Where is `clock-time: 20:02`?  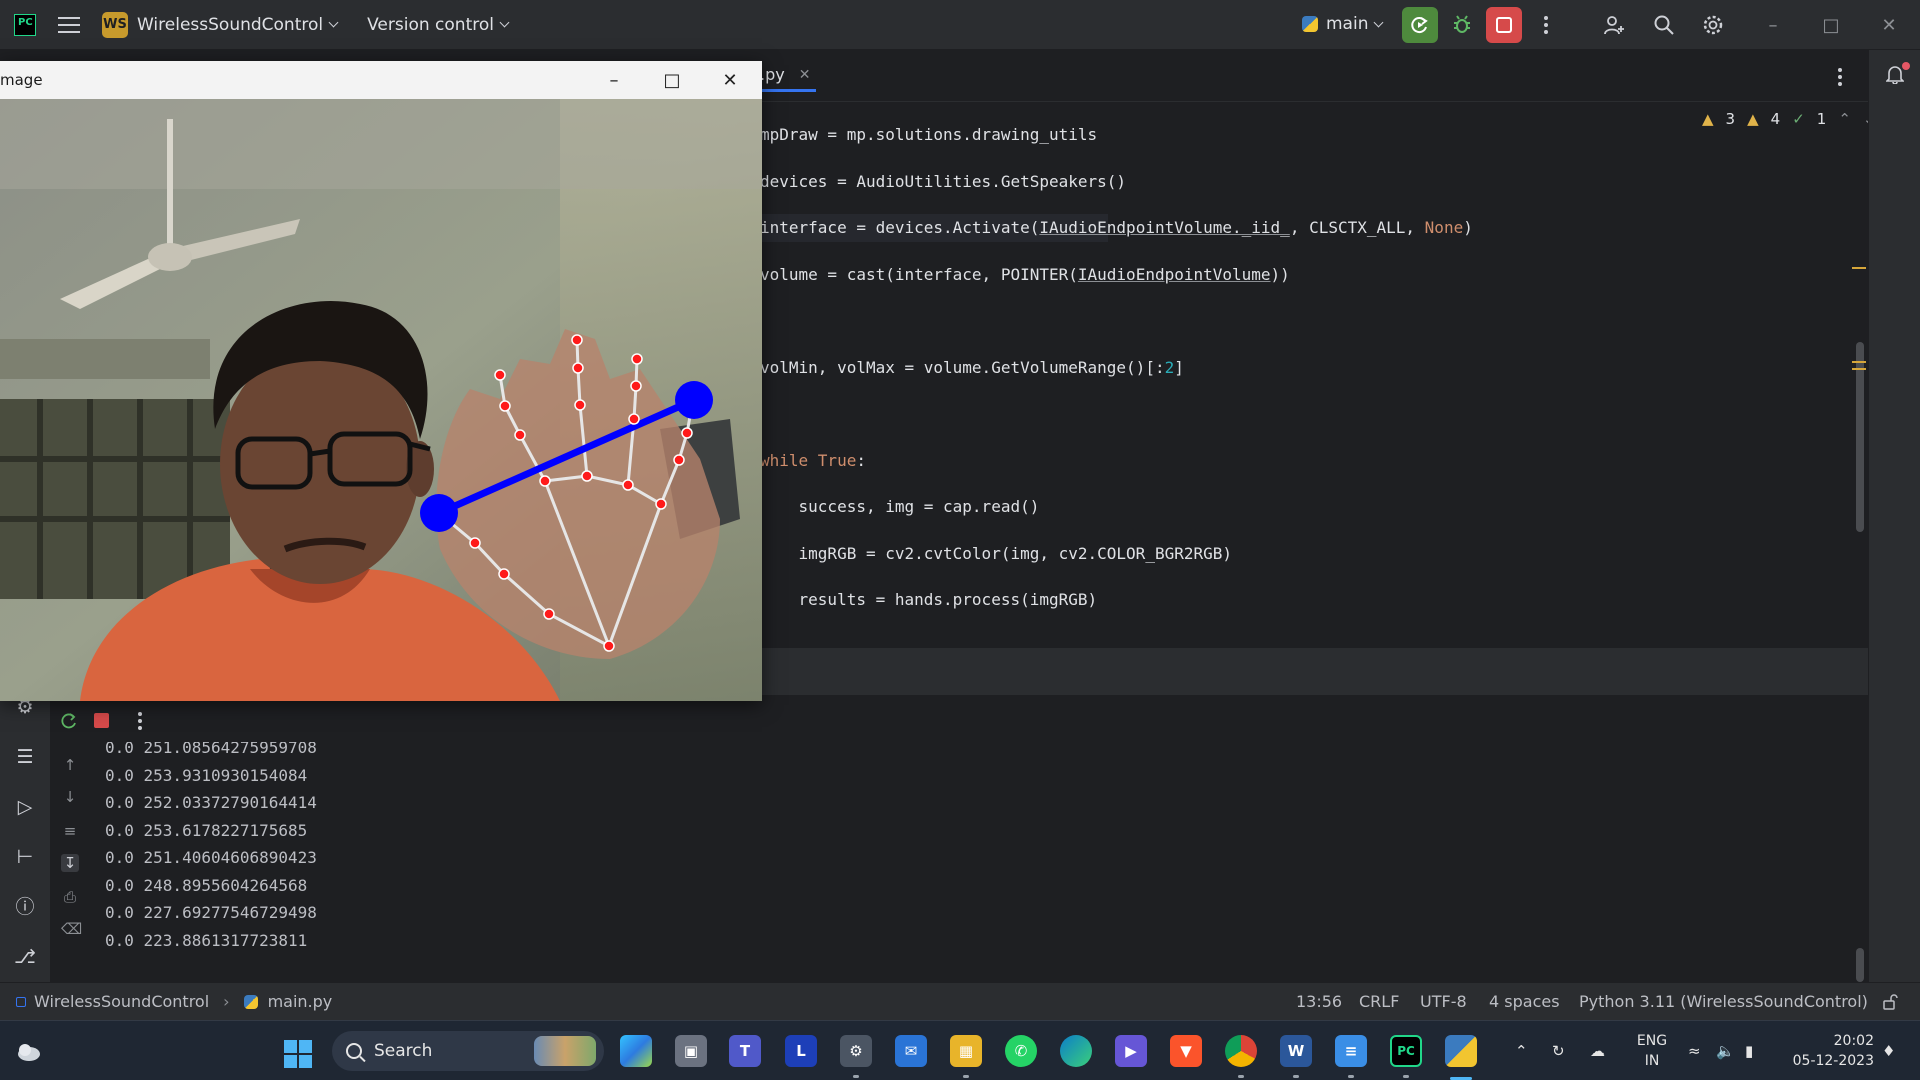
clock-time: 20:02 is located at coordinates (1853, 1041).